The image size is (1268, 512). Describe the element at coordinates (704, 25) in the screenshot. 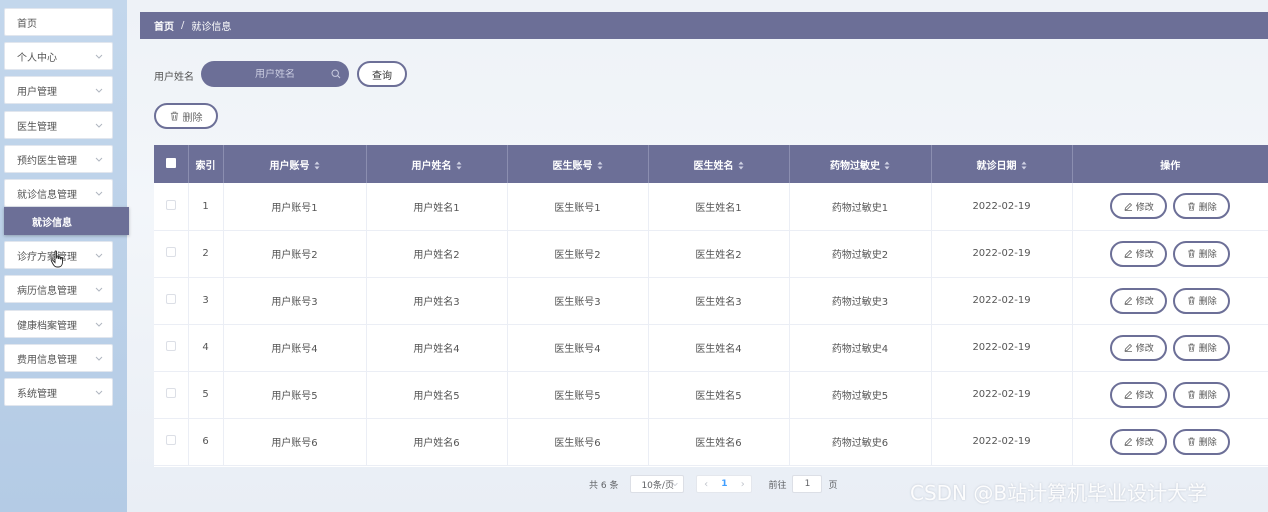

I see `breadcrumb: 首页 / 就诊信息` at that location.